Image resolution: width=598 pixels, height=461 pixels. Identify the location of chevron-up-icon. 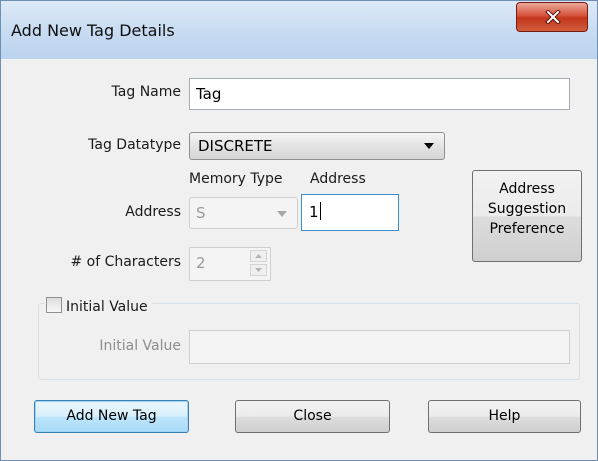
(258, 256).